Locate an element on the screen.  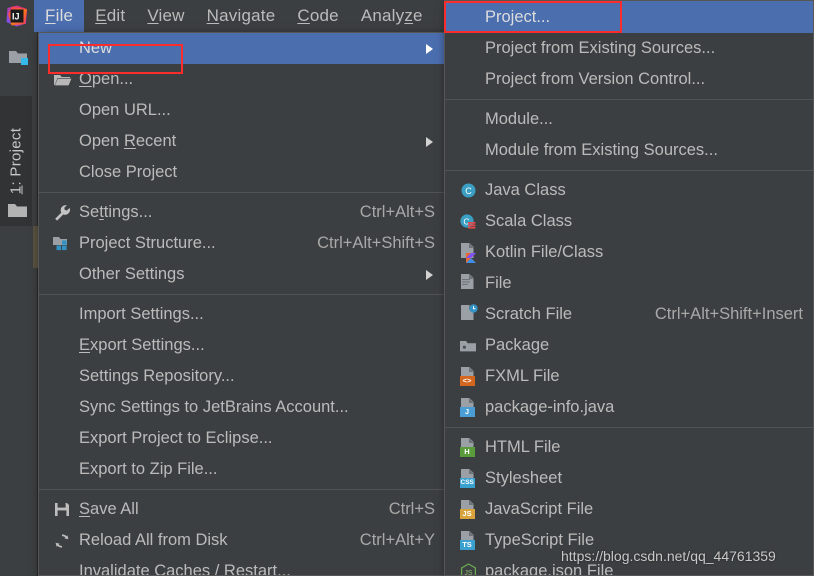
menu-item-close-project-label: Close Project is located at coordinates (128, 172).